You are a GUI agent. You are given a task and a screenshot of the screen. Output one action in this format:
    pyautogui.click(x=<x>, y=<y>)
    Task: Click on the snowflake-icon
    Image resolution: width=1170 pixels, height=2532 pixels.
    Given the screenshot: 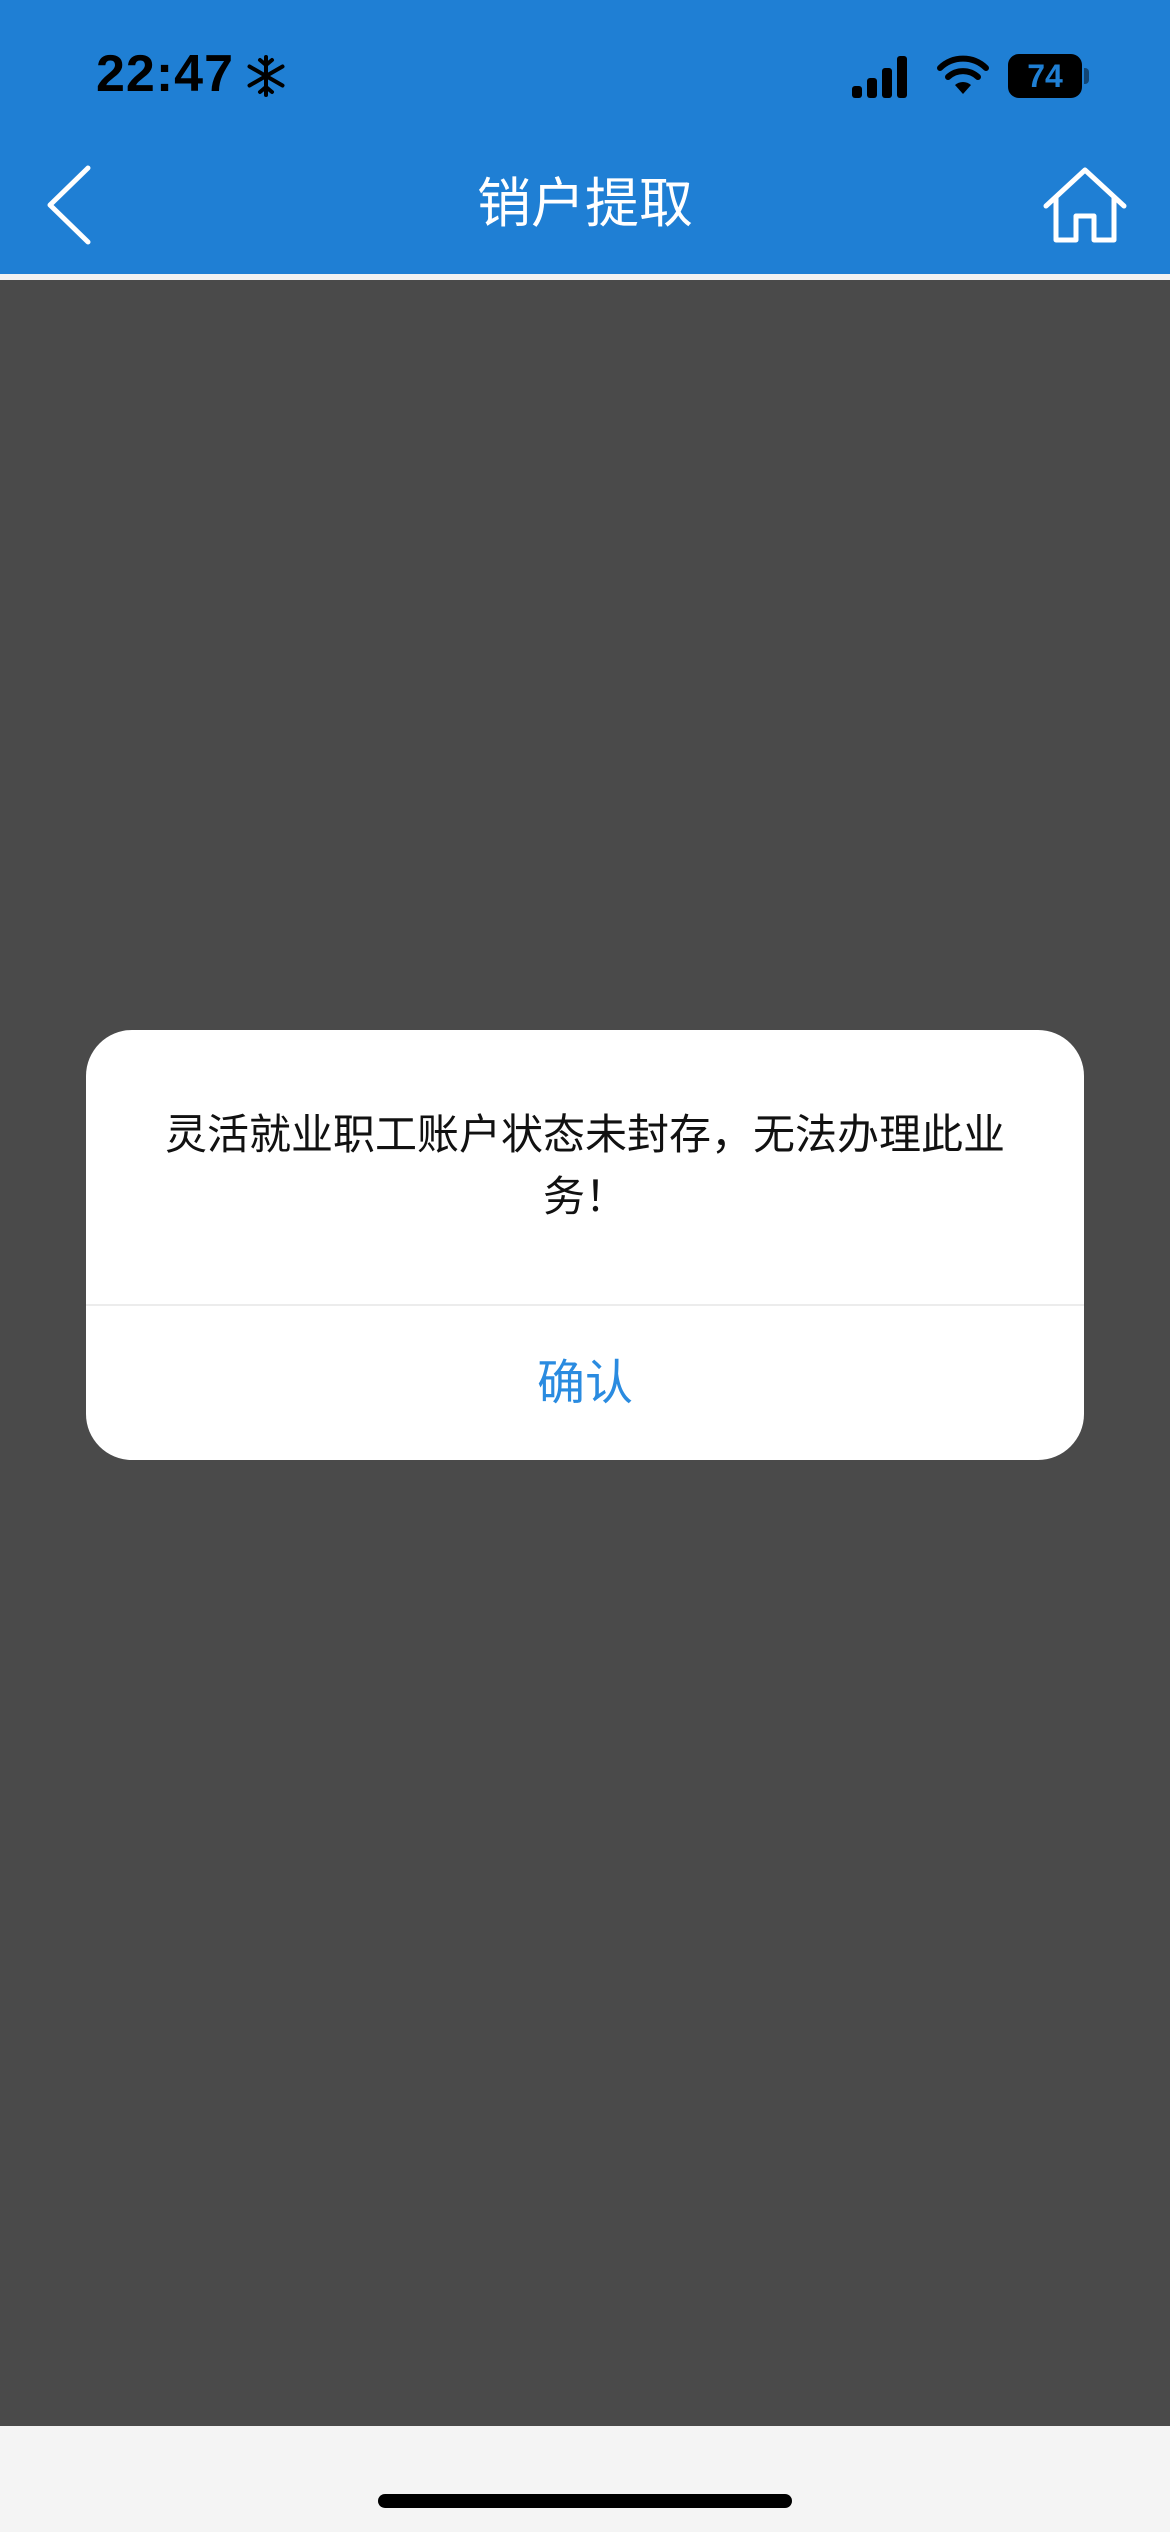 What is the action you would take?
    pyautogui.click(x=266, y=76)
    